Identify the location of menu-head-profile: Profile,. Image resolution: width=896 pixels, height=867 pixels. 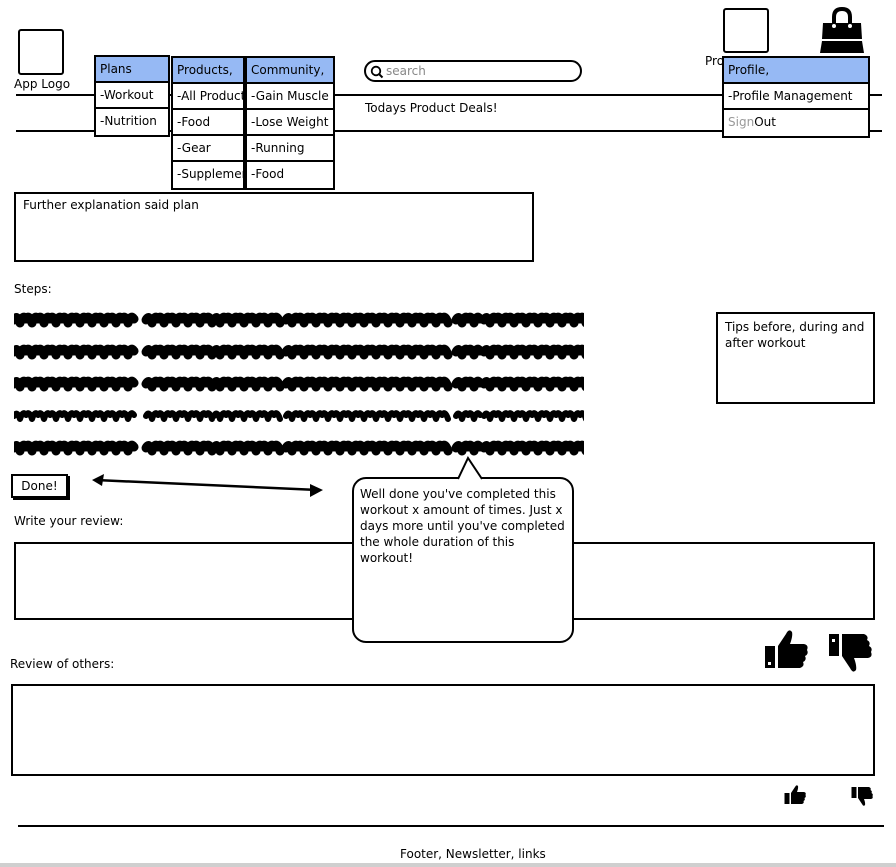
(796, 71).